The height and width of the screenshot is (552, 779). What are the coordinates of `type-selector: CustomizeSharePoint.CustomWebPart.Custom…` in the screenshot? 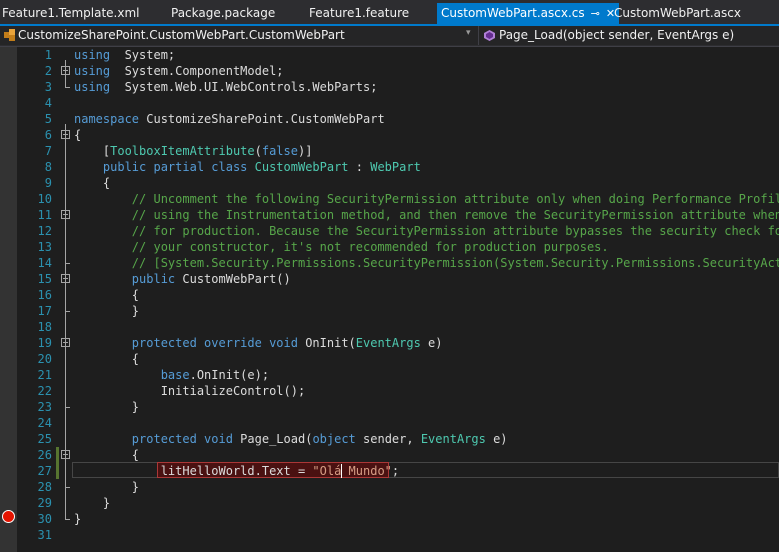 It's located at (239, 35).